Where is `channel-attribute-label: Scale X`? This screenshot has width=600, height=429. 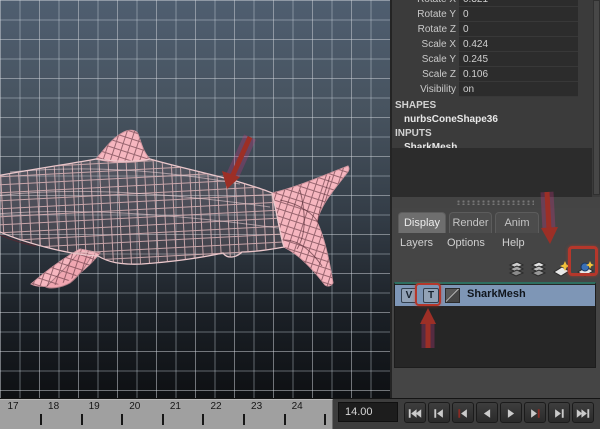 channel-attribute-label: Scale X is located at coordinates (438, 44).